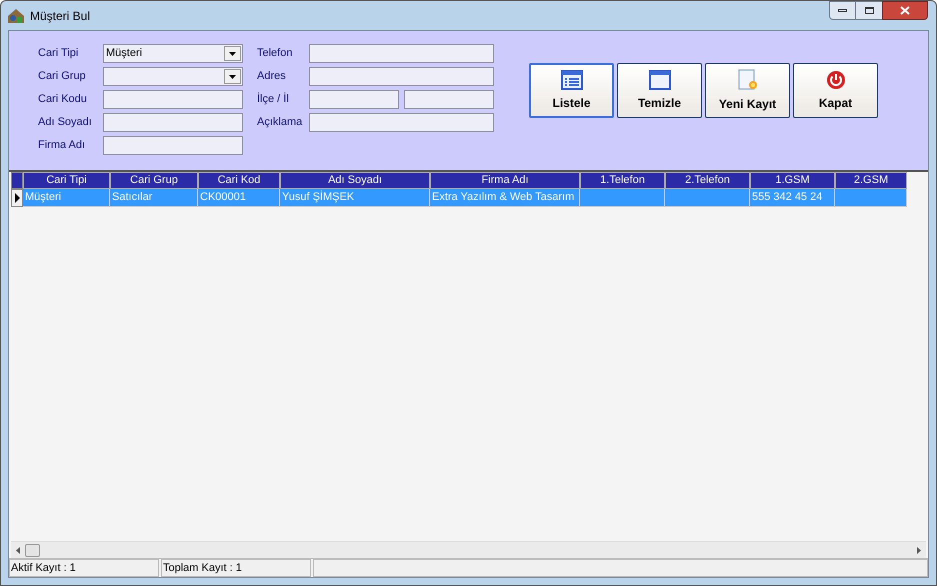 This screenshot has height=586, width=937. I want to click on column-header: 2.Telefon, so click(707, 180).